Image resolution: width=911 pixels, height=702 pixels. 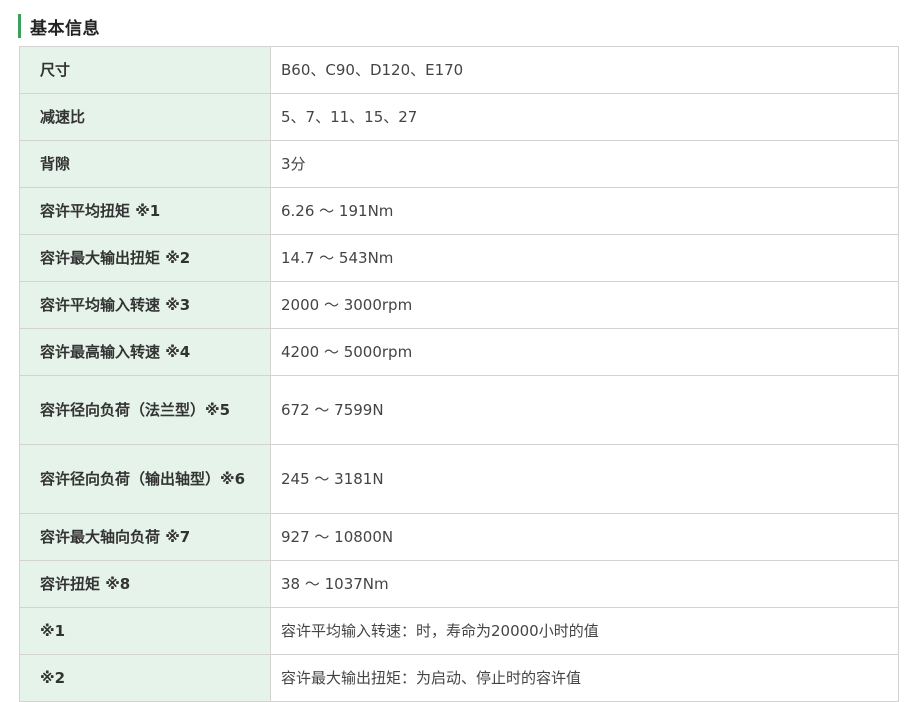 I want to click on section-header: 基本信息, so click(x=59, y=26).